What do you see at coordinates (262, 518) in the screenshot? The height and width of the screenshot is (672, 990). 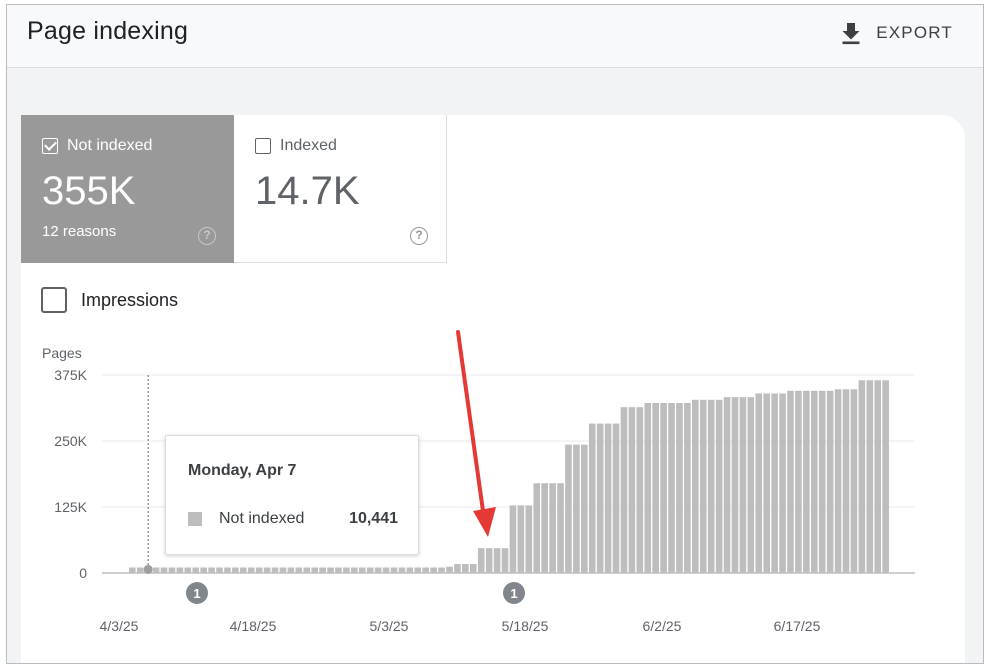 I see `tooltip-series: Not indexed` at bounding box center [262, 518].